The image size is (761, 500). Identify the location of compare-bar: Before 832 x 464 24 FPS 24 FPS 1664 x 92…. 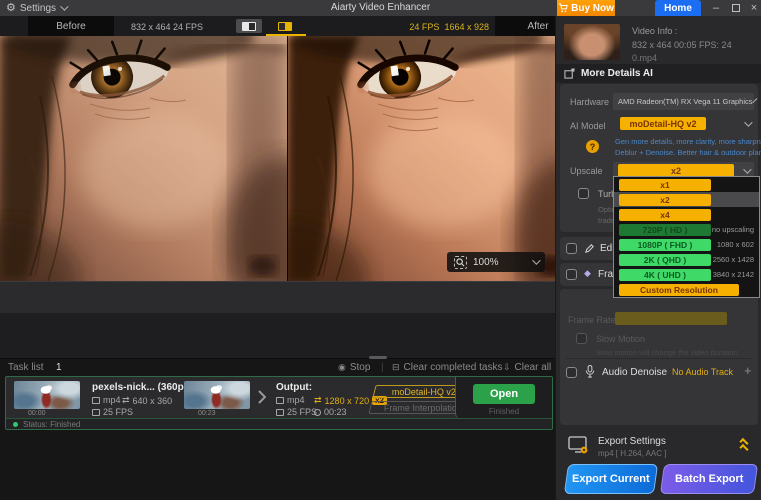
(290, 26).